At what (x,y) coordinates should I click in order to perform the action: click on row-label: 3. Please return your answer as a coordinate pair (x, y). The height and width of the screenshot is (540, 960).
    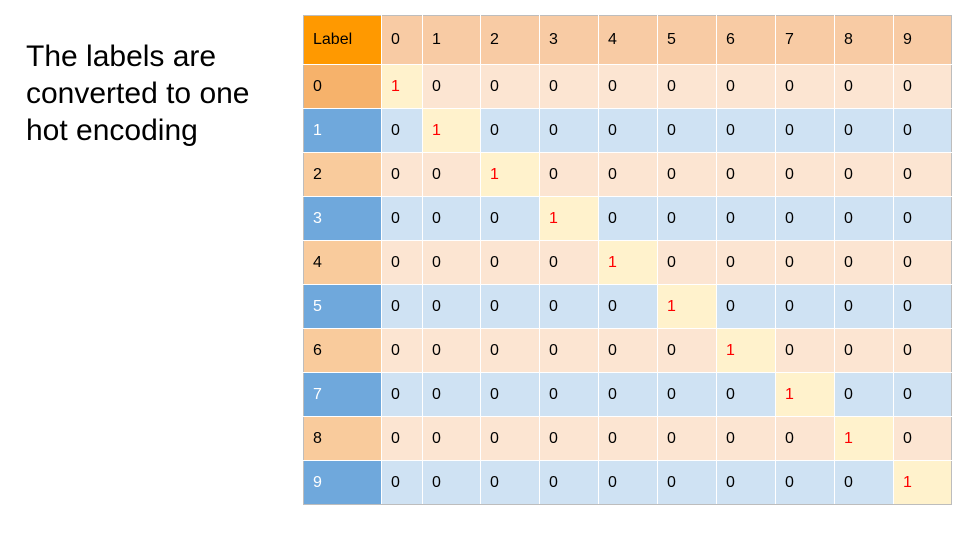
    Looking at the image, I should click on (342, 218).